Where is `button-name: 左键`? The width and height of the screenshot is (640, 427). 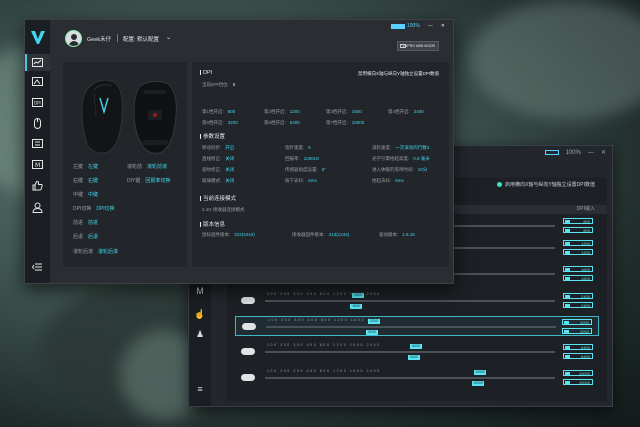 button-name: 左键 is located at coordinates (78, 167).